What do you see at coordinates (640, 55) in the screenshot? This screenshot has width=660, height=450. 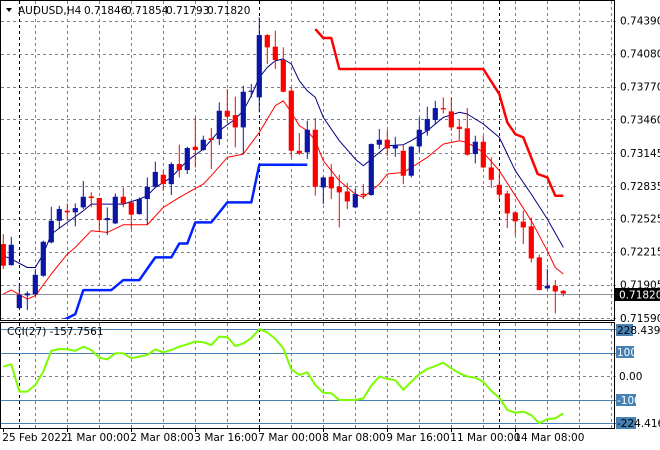 I see `price-tick-label: 0.74080` at bounding box center [640, 55].